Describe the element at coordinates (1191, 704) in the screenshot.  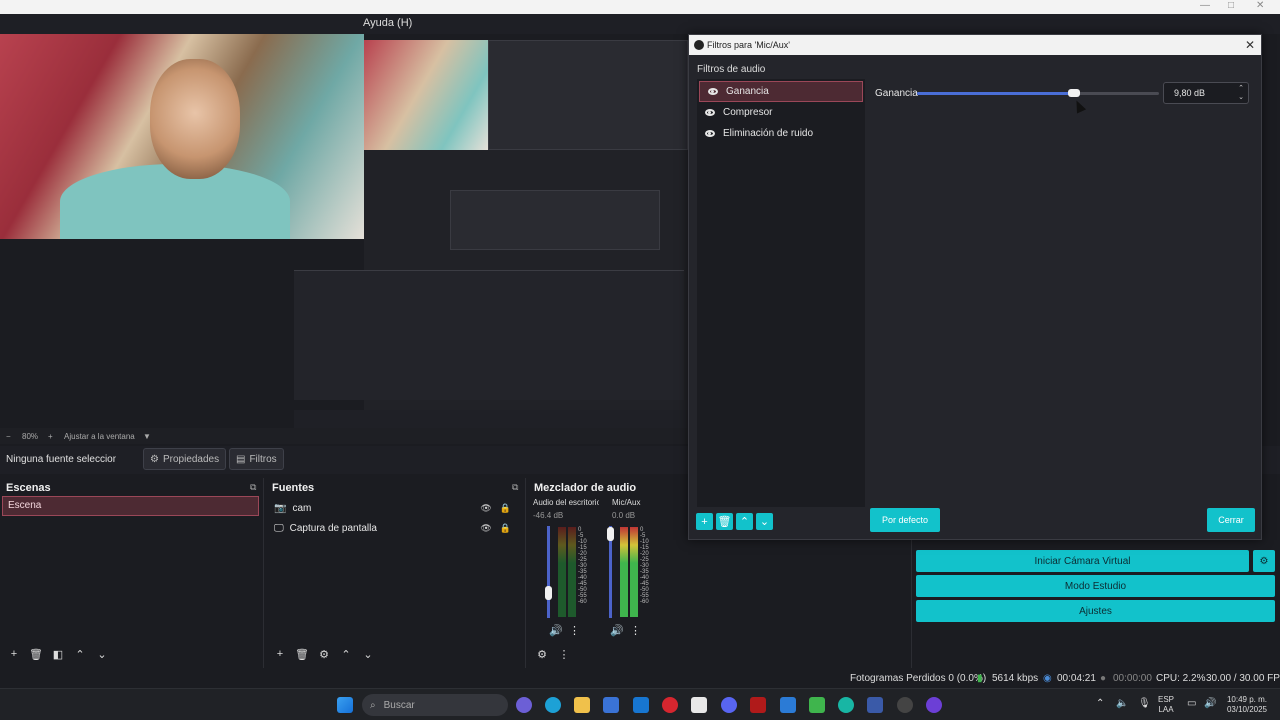
I see `network-icon: ▭` at that location.